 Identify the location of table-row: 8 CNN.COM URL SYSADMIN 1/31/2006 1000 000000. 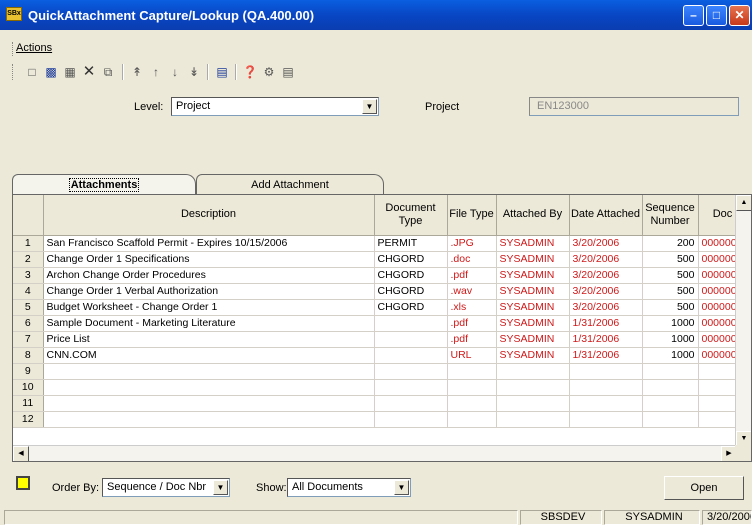
(382, 355).